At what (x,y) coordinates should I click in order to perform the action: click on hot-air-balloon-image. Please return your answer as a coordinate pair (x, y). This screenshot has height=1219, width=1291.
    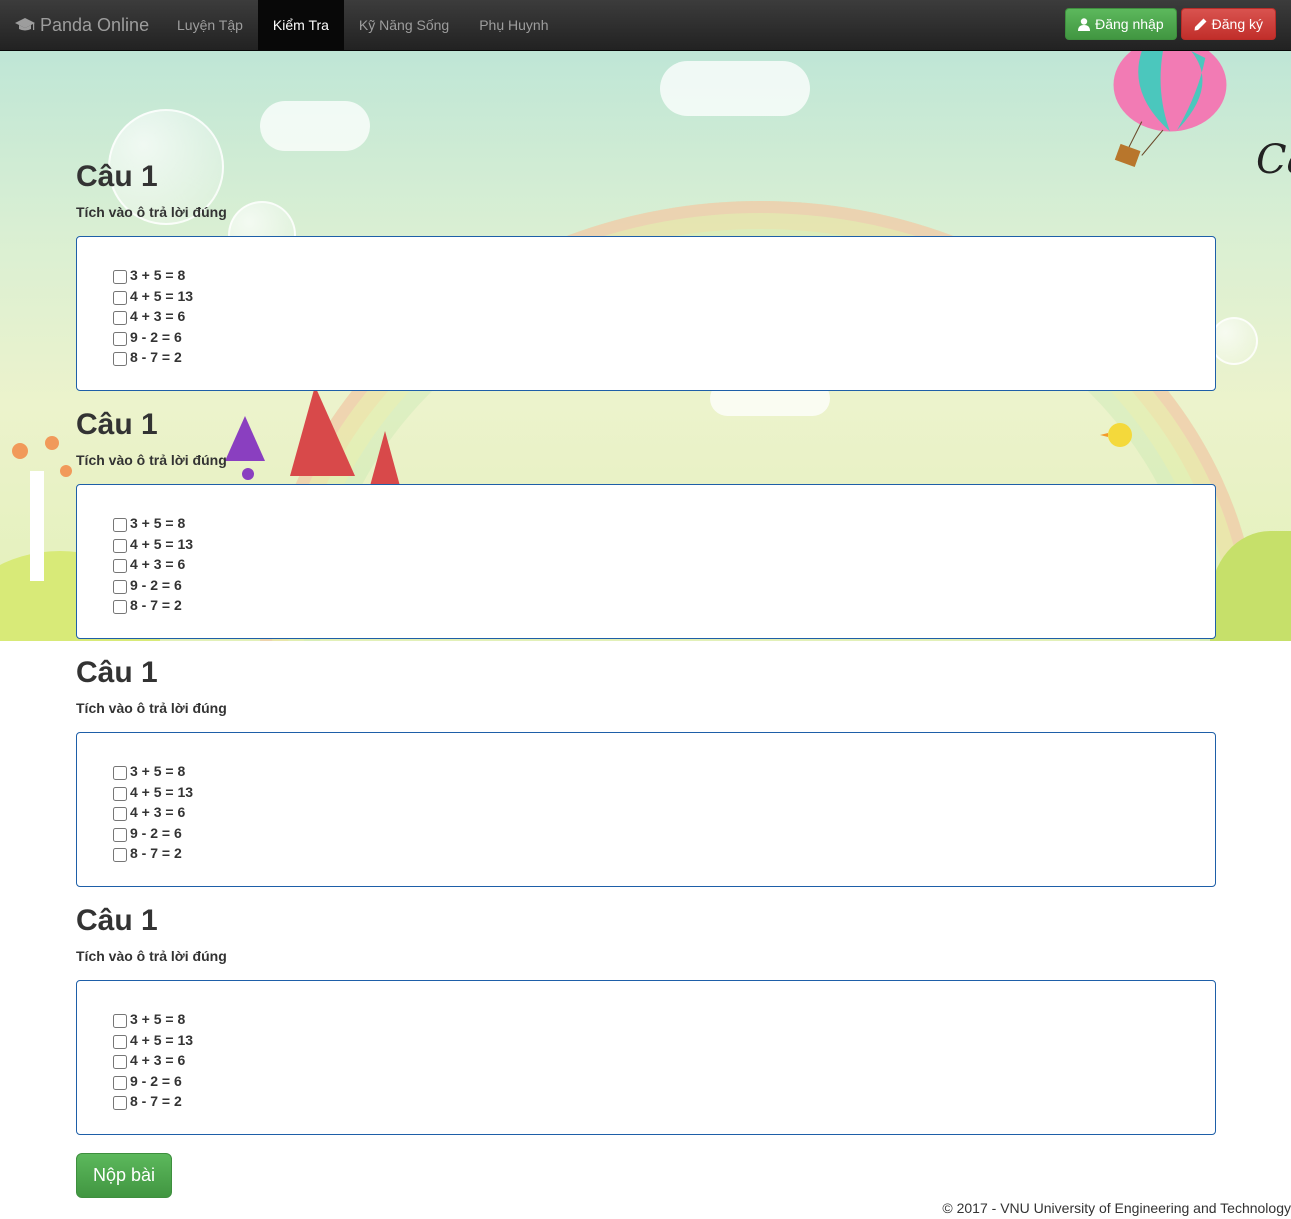
    Looking at the image, I should click on (1170, 109).